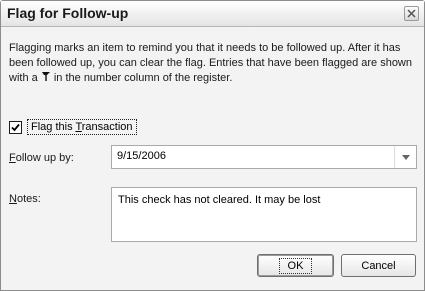 The image size is (425, 291). I want to click on flag-transaction-row: Flag this Transaction, so click(73, 127).